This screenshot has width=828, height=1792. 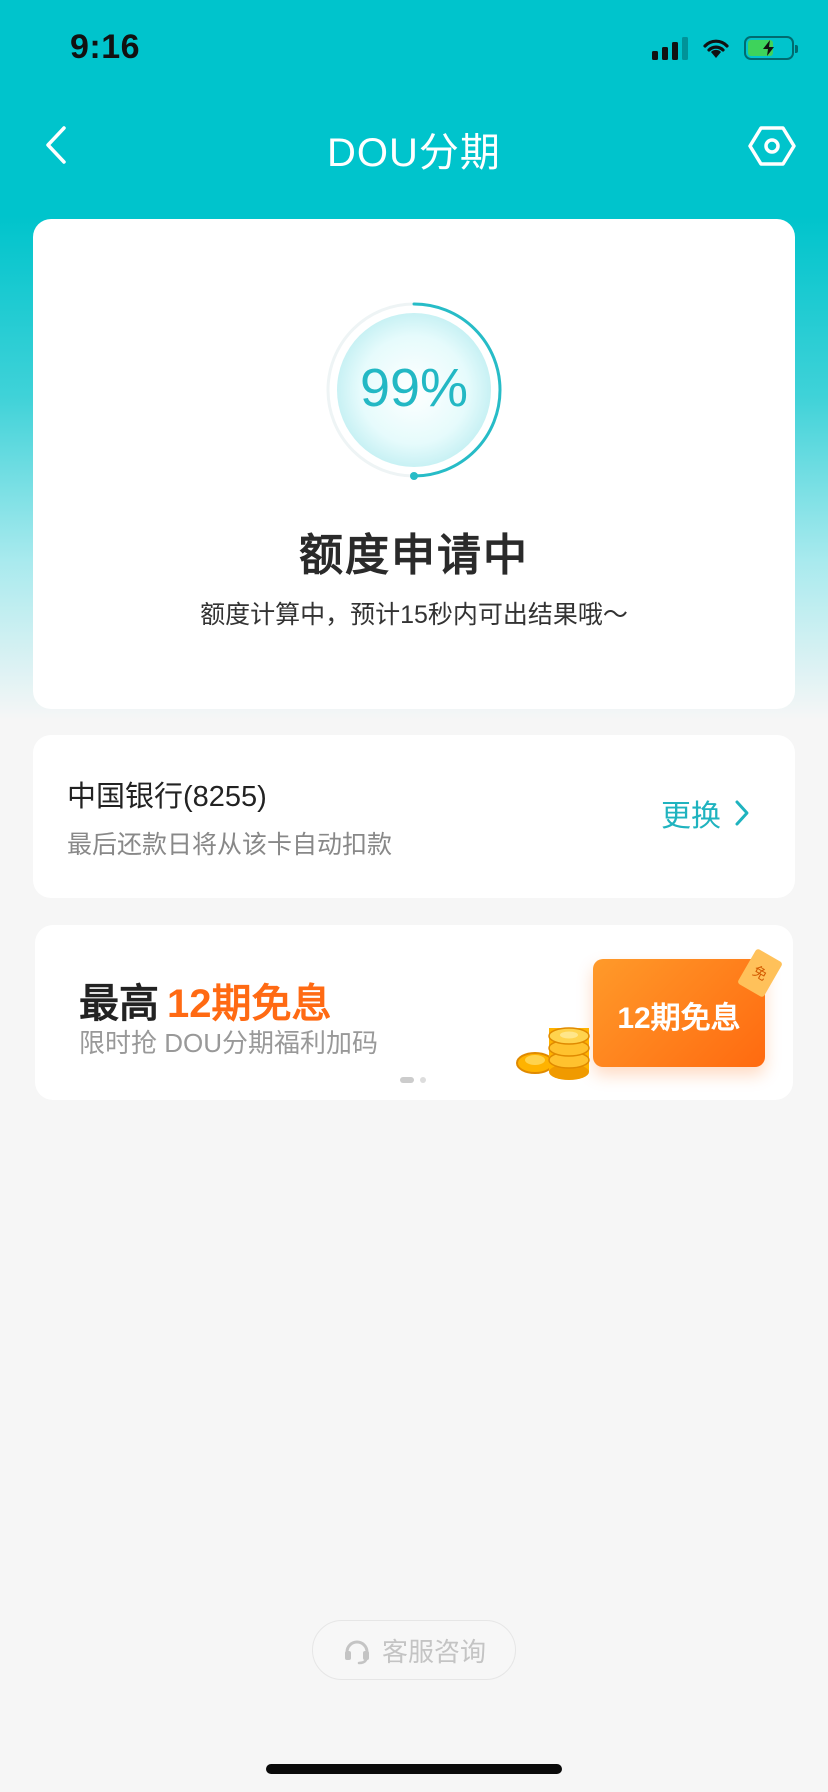 I want to click on repayment-card-section: 中国银行(8255) 最后还款日将从该卡自动扣款 更换, so click(x=414, y=816).